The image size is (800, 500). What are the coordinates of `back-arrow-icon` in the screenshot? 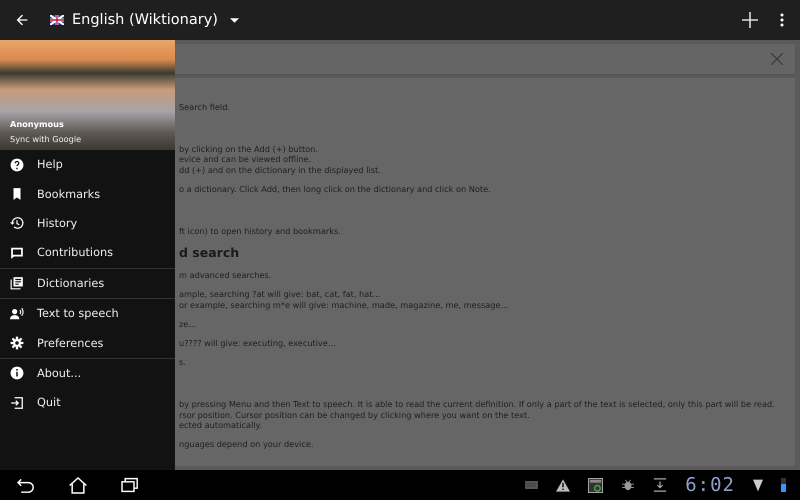 It's located at (22, 20).